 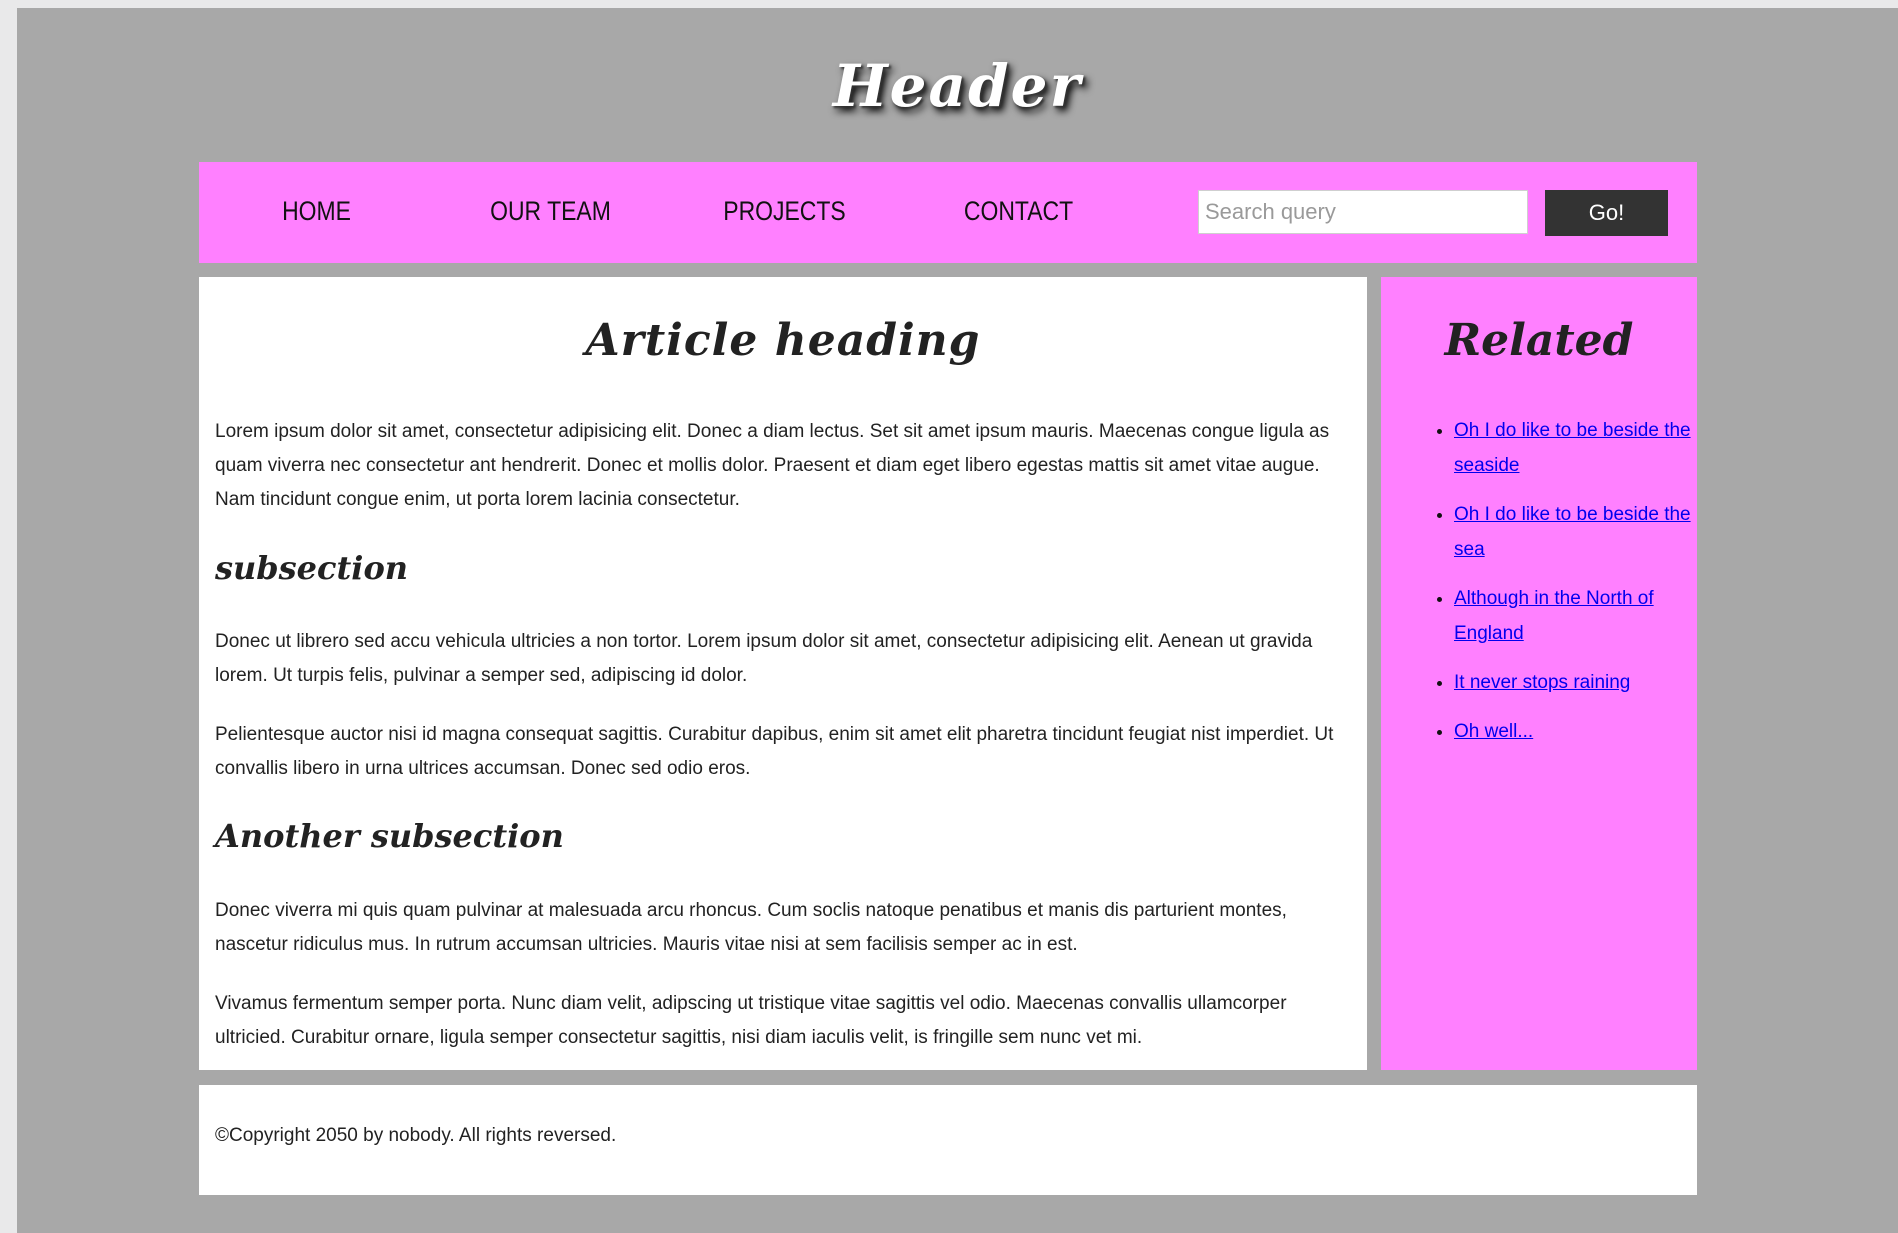 What do you see at coordinates (1606, 213) in the screenshot?
I see `search-go-button: Go!` at bounding box center [1606, 213].